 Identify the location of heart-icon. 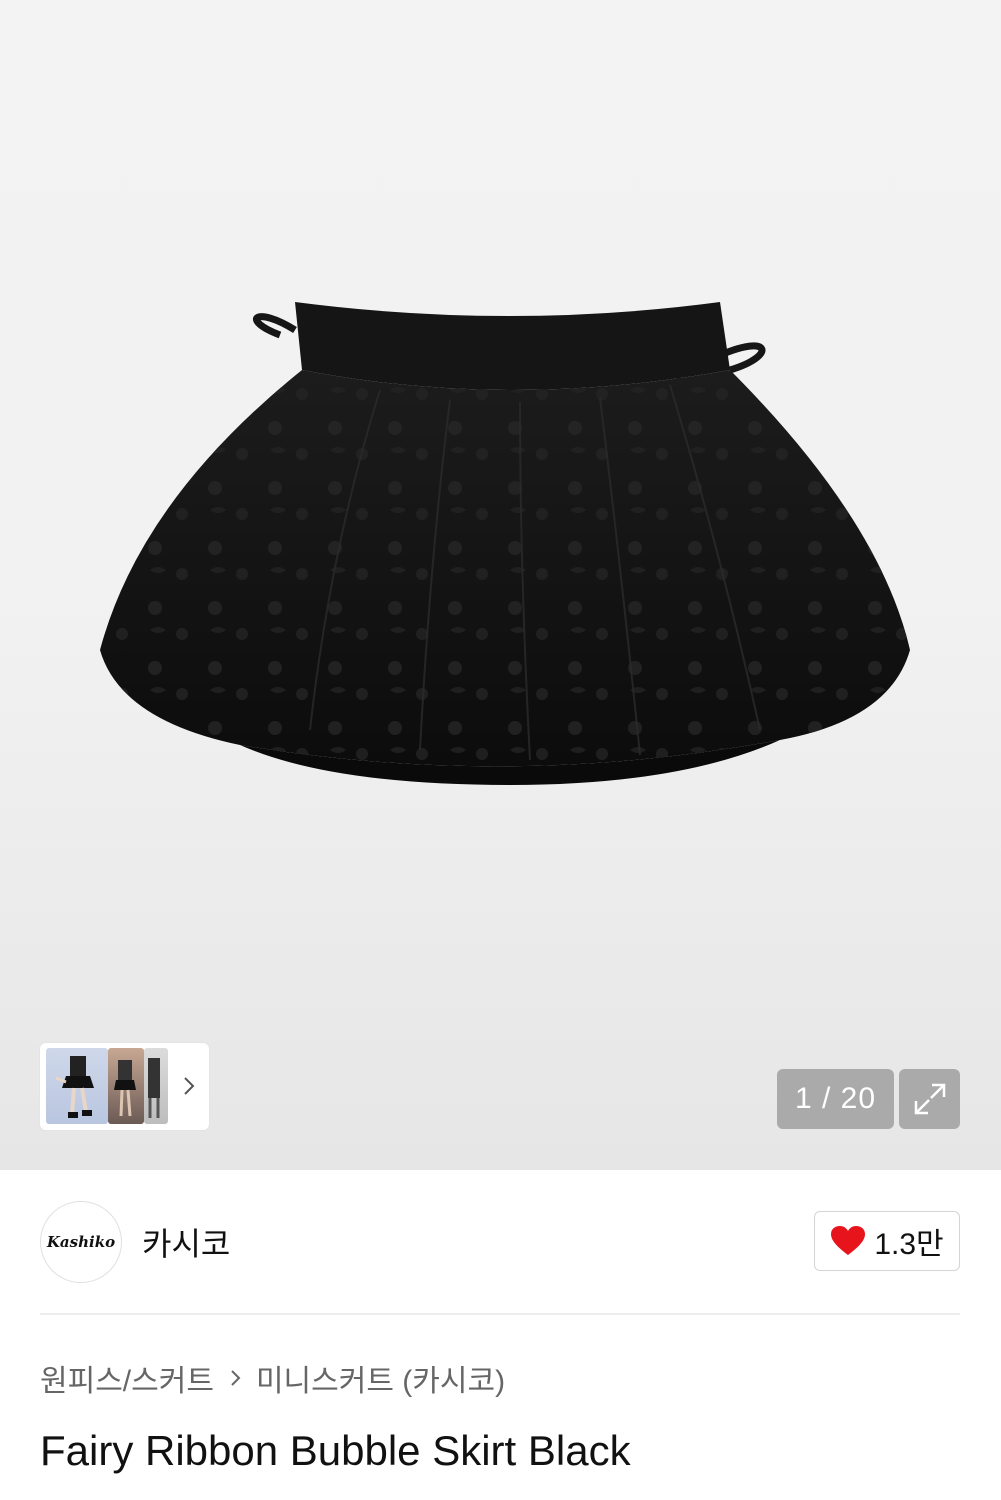
(848, 1240).